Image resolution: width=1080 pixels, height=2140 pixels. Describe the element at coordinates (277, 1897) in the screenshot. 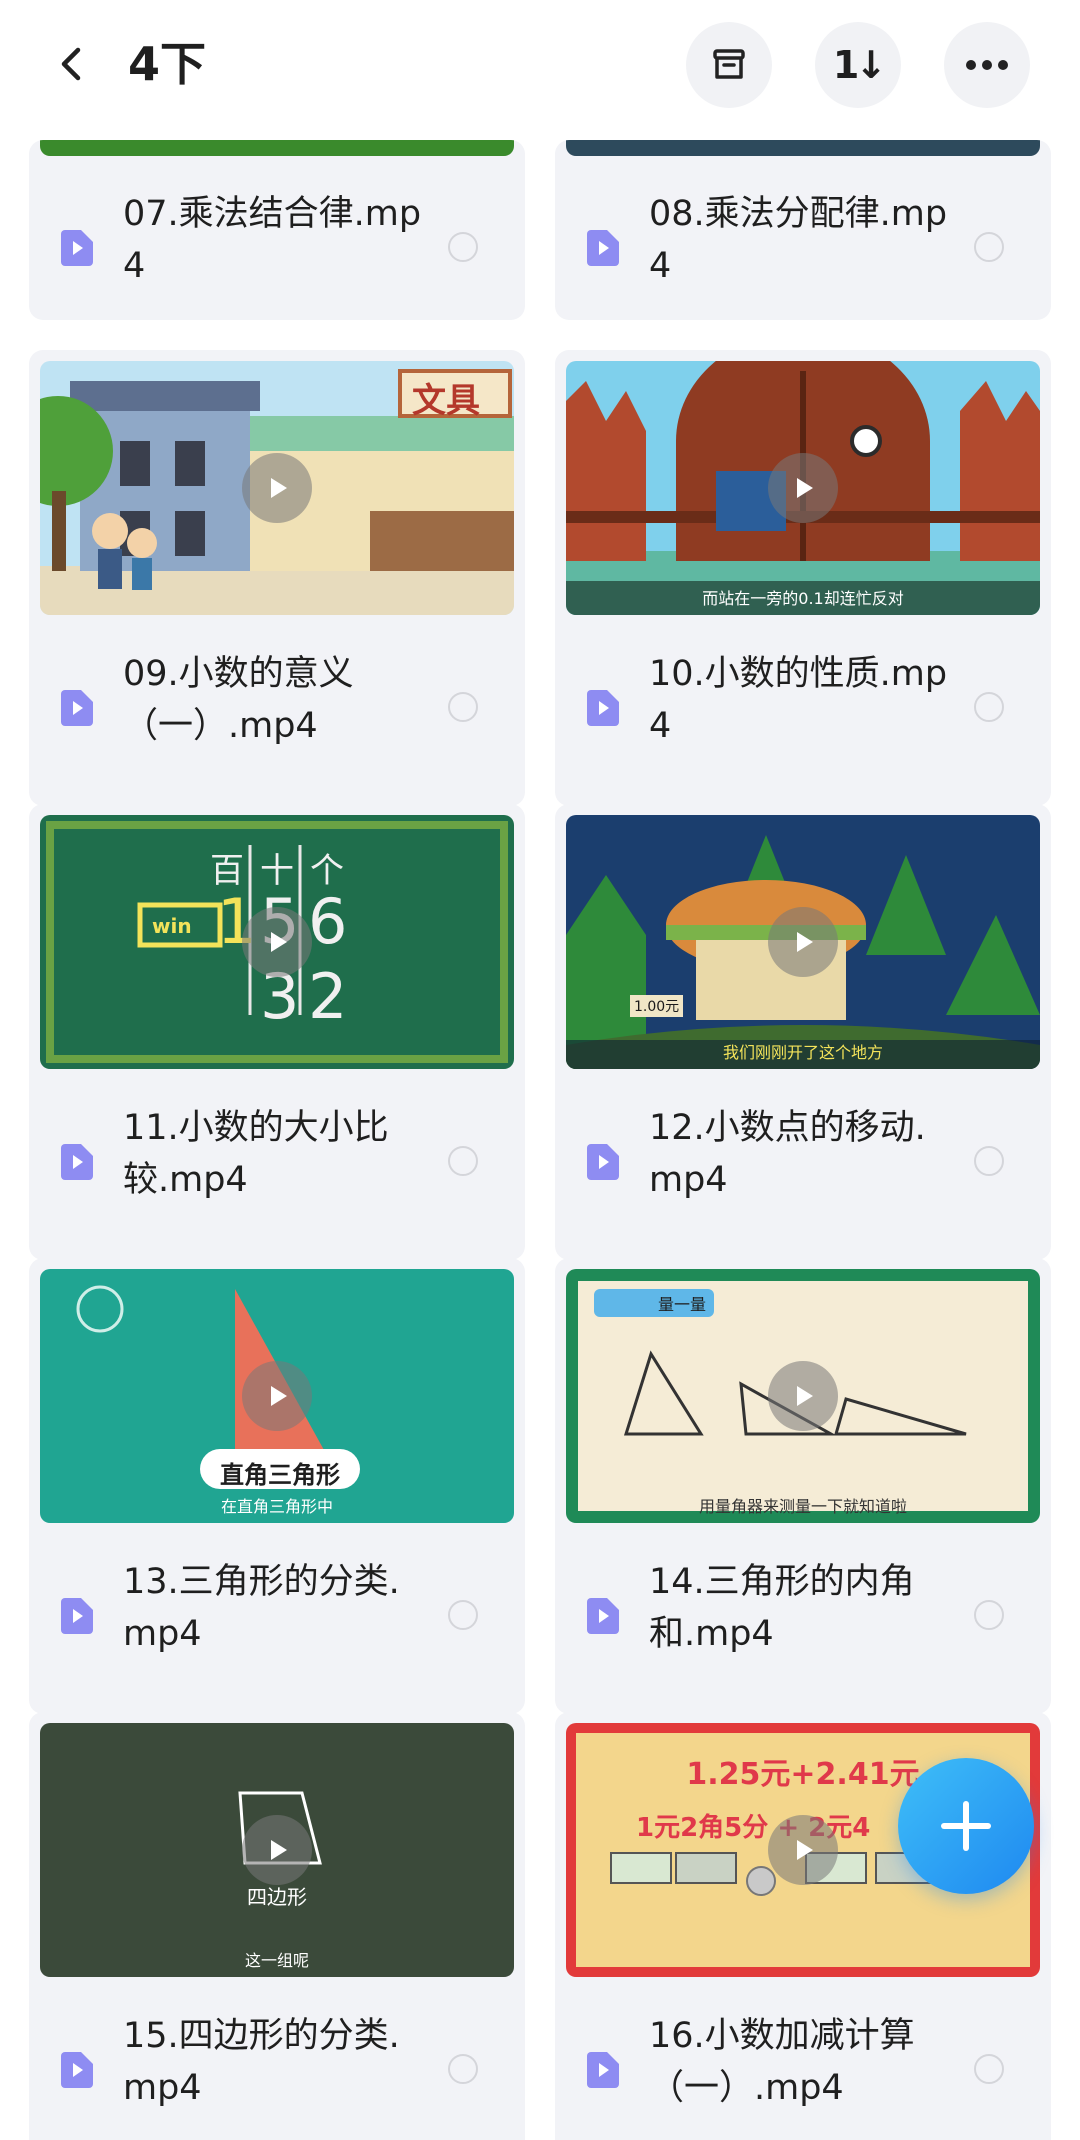

I see `thumbnail-label: 四边形` at that location.